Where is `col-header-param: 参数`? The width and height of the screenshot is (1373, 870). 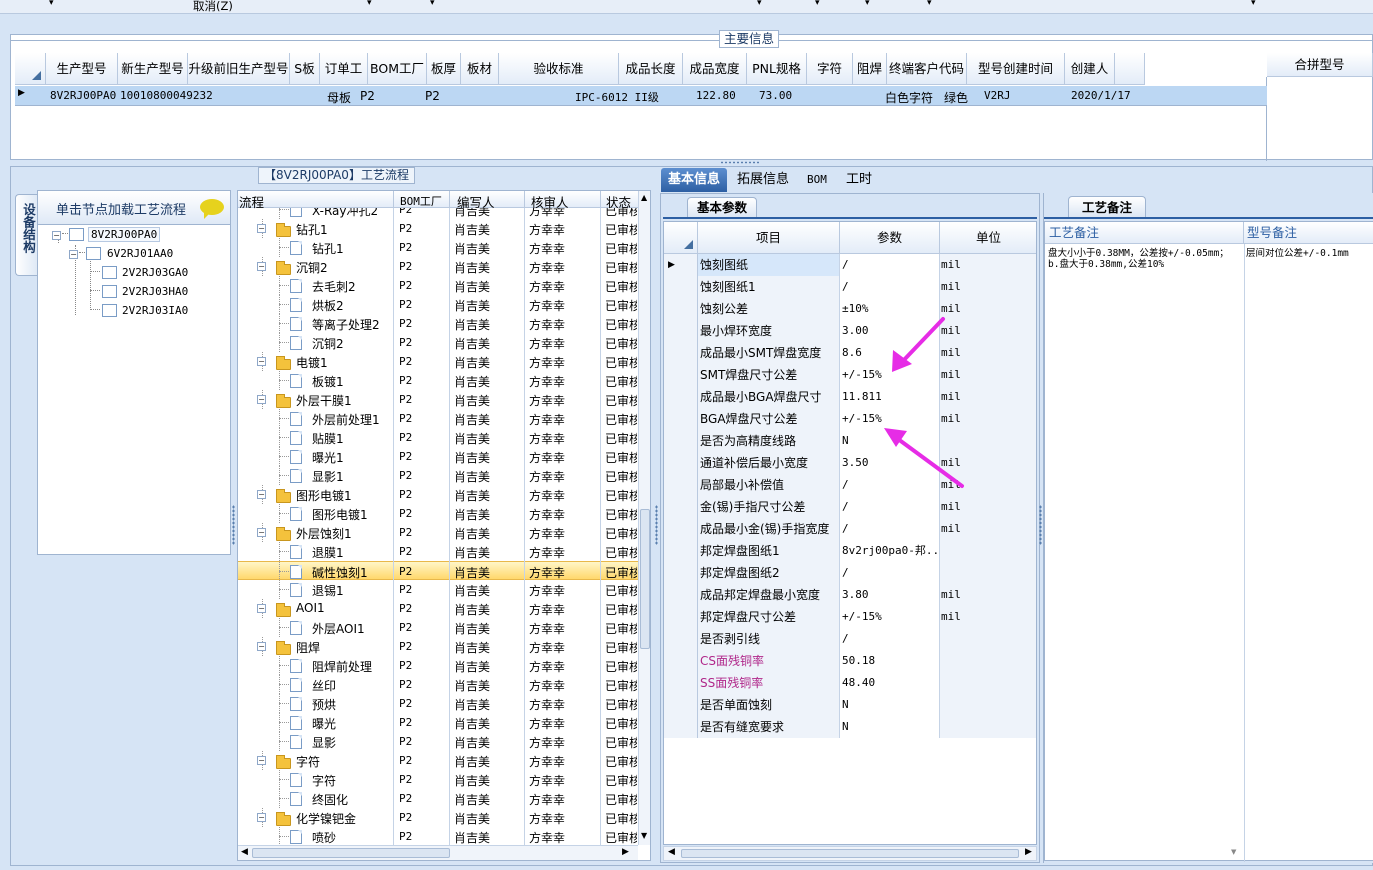 col-header-param: 参数 is located at coordinates (890, 238).